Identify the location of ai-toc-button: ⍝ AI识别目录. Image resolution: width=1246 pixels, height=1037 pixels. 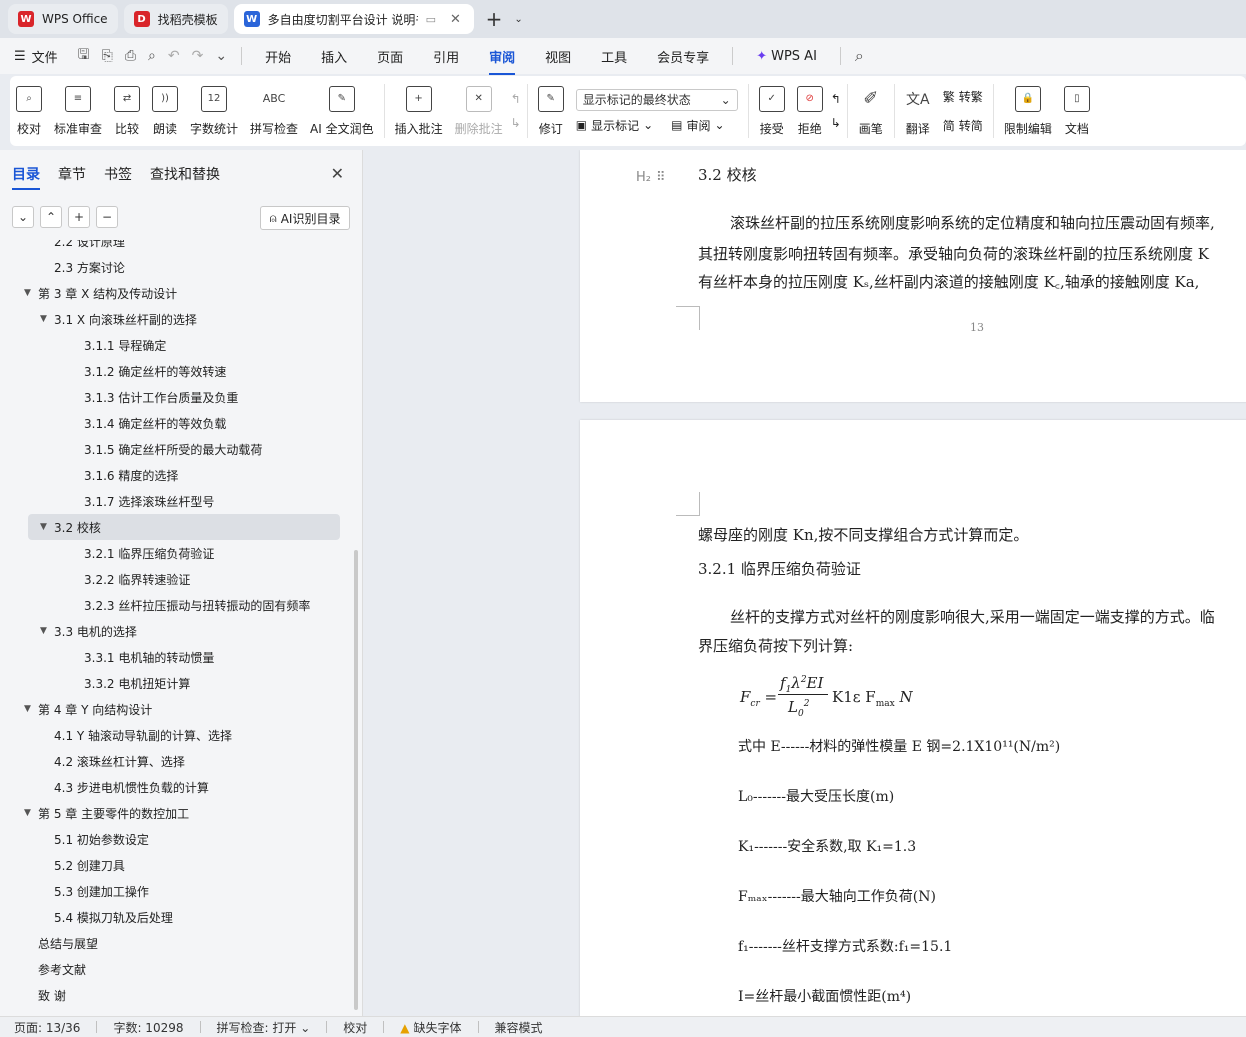
(305, 218).